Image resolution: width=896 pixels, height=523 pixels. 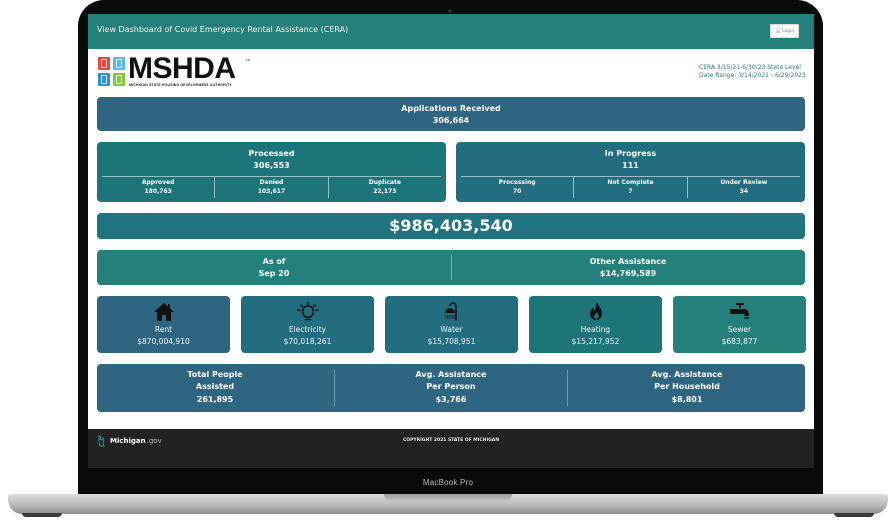 What do you see at coordinates (517, 182) in the screenshot?
I see `stat-label: Processing` at bounding box center [517, 182].